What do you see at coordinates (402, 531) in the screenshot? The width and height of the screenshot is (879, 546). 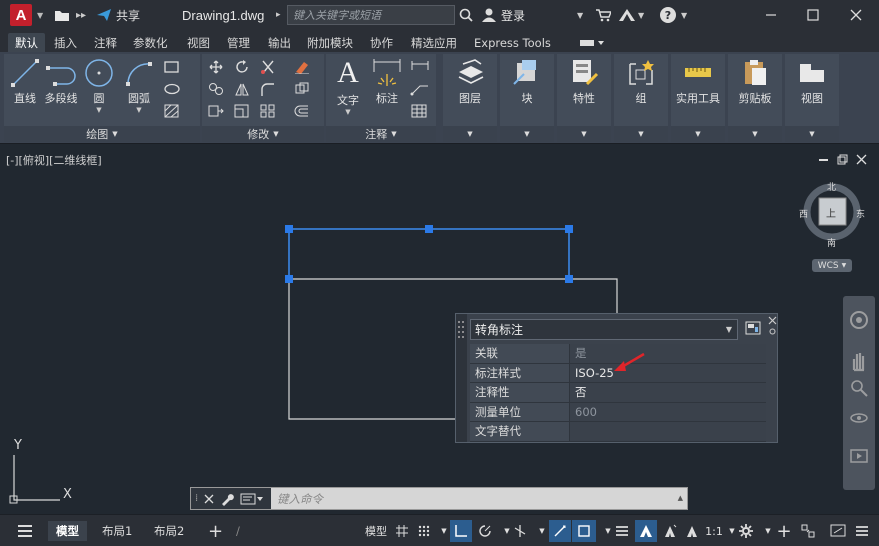 I see `grid-icon` at bounding box center [402, 531].